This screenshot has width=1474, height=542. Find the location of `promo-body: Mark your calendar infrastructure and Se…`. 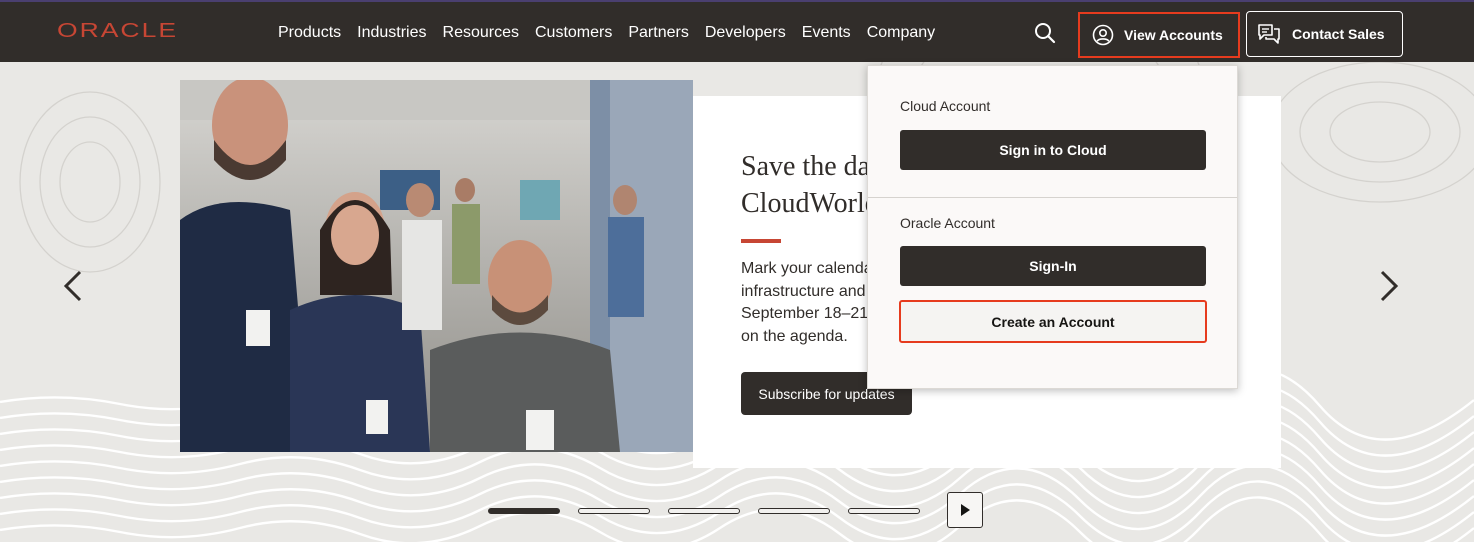

promo-body: Mark your calendar infrastructure and Se… is located at coordinates (806, 303).